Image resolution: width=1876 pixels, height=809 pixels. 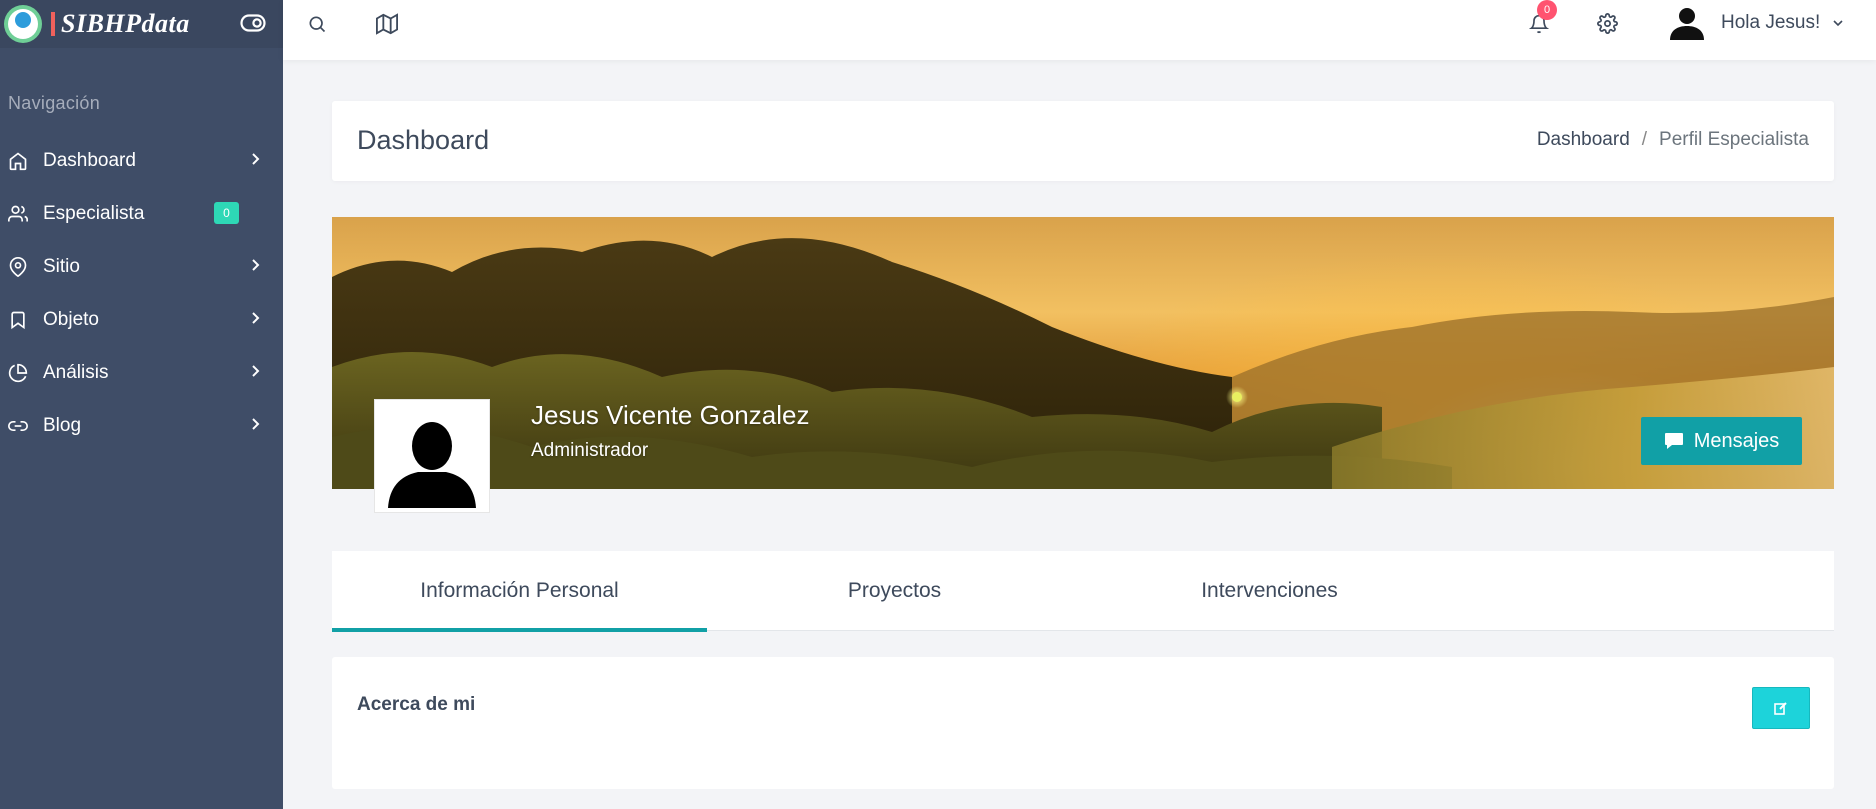 What do you see at coordinates (226, 213) in the screenshot?
I see `specialist-count-badge: 0` at bounding box center [226, 213].